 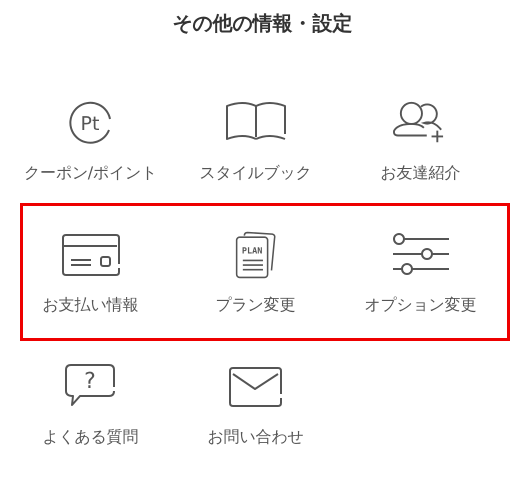 I want to click on menu-label: オプション変更, so click(x=420, y=305).